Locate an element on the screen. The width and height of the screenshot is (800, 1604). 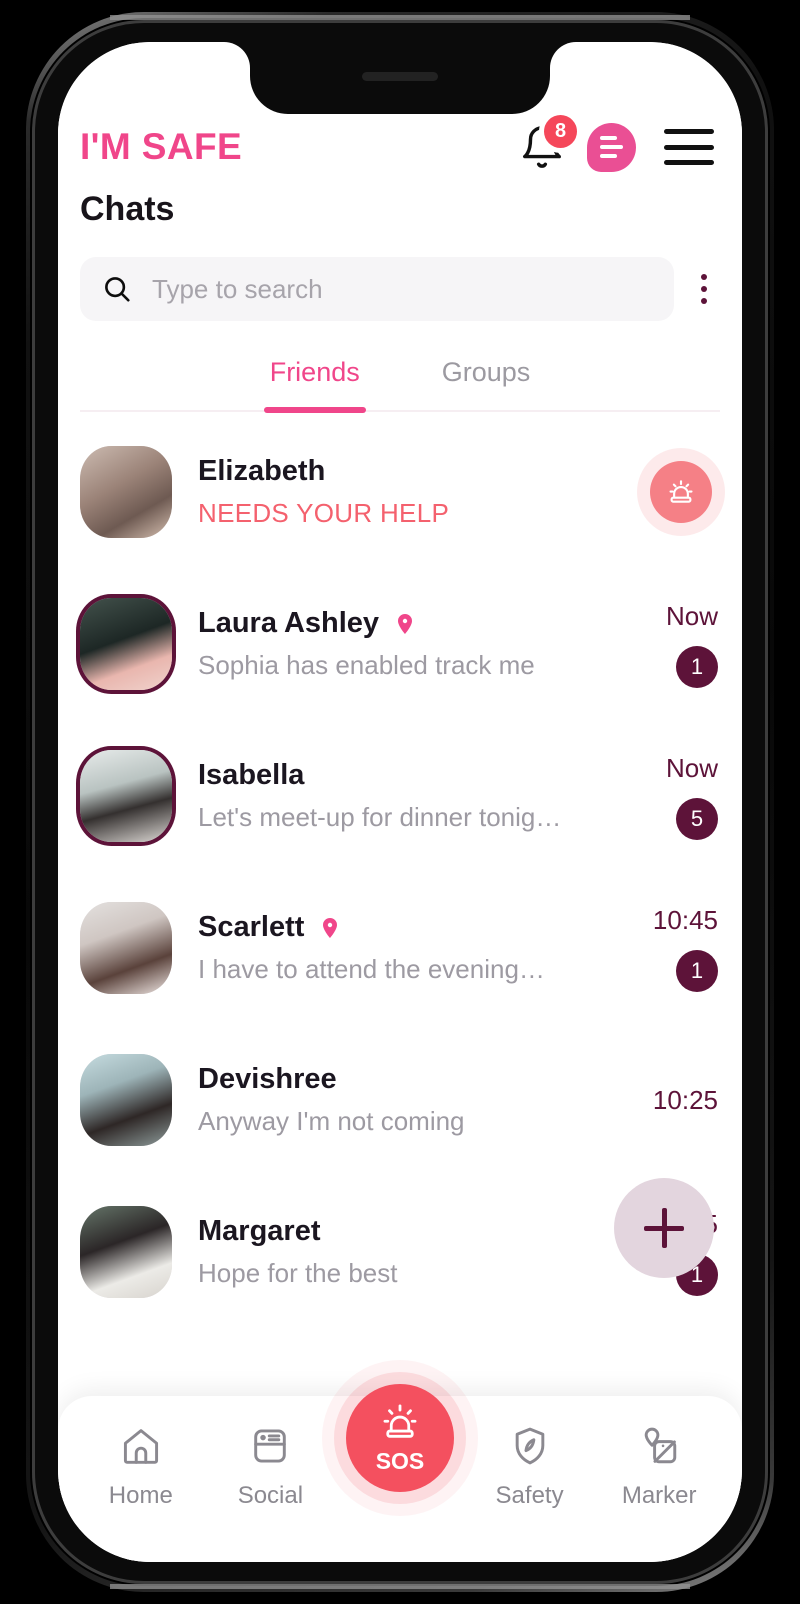
chat-name-line: Scarlett is located at coordinates (406, 927).